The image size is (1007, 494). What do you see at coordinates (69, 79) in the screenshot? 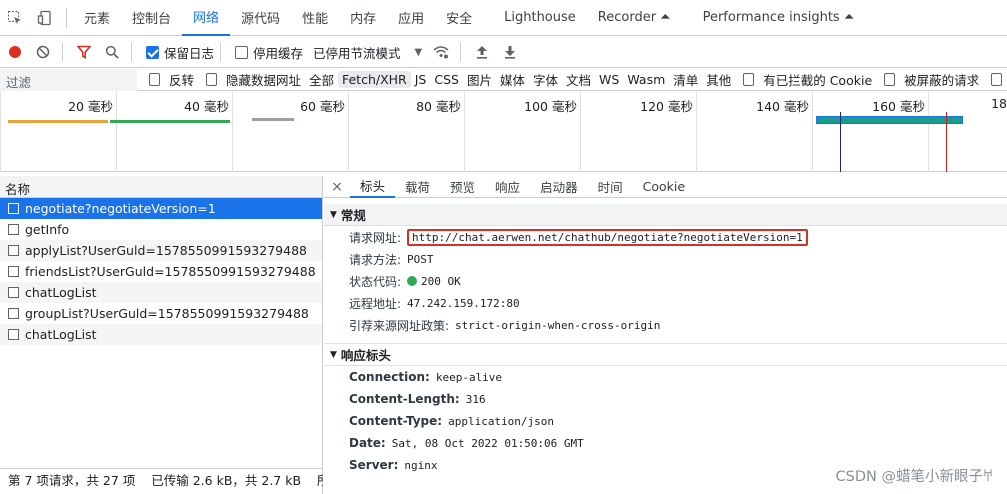
I see `filter-input: 过滤` at bounding box center [69, 79].